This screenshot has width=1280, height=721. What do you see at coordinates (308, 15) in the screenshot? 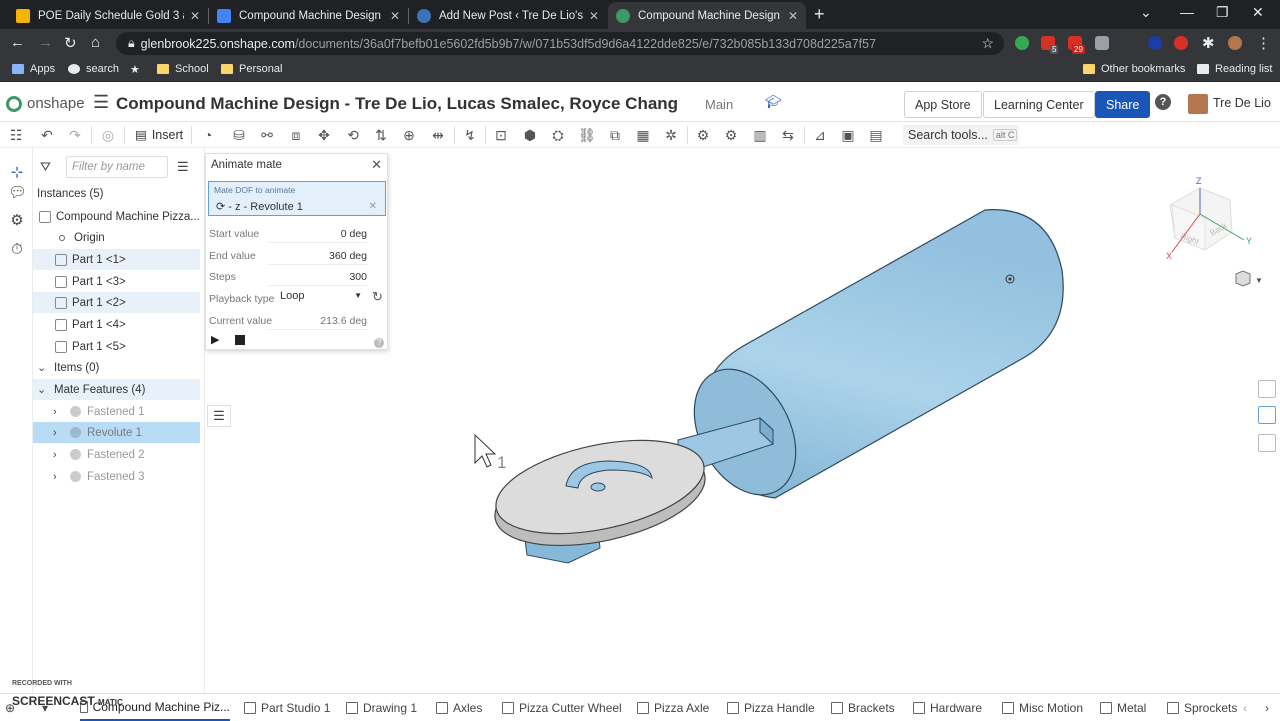
I see `browser-tab-compound-doc: Compound Machine Design with ✕` at bounding box center [308, 15].